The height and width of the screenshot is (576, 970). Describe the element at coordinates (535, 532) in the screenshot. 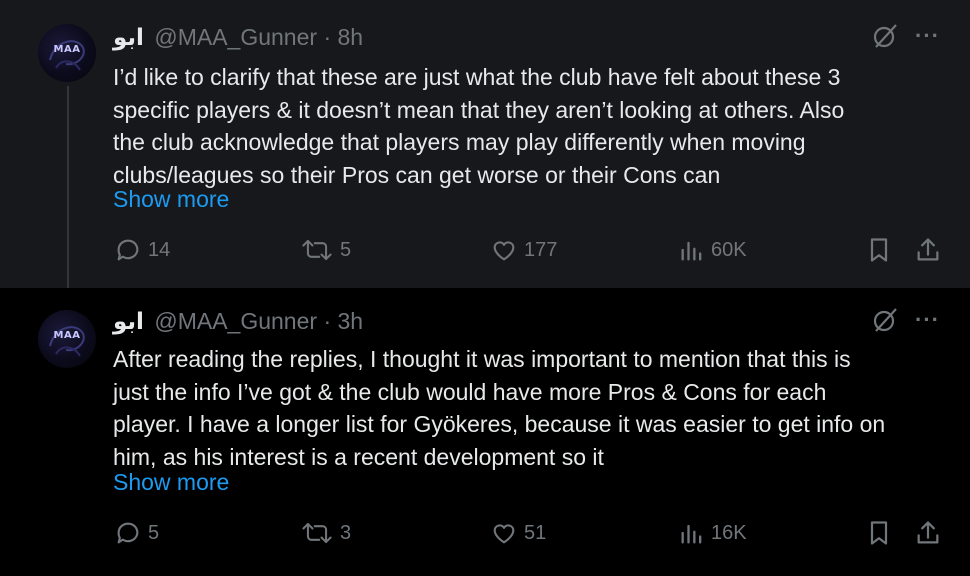

I see `like-count: 51` at that location.